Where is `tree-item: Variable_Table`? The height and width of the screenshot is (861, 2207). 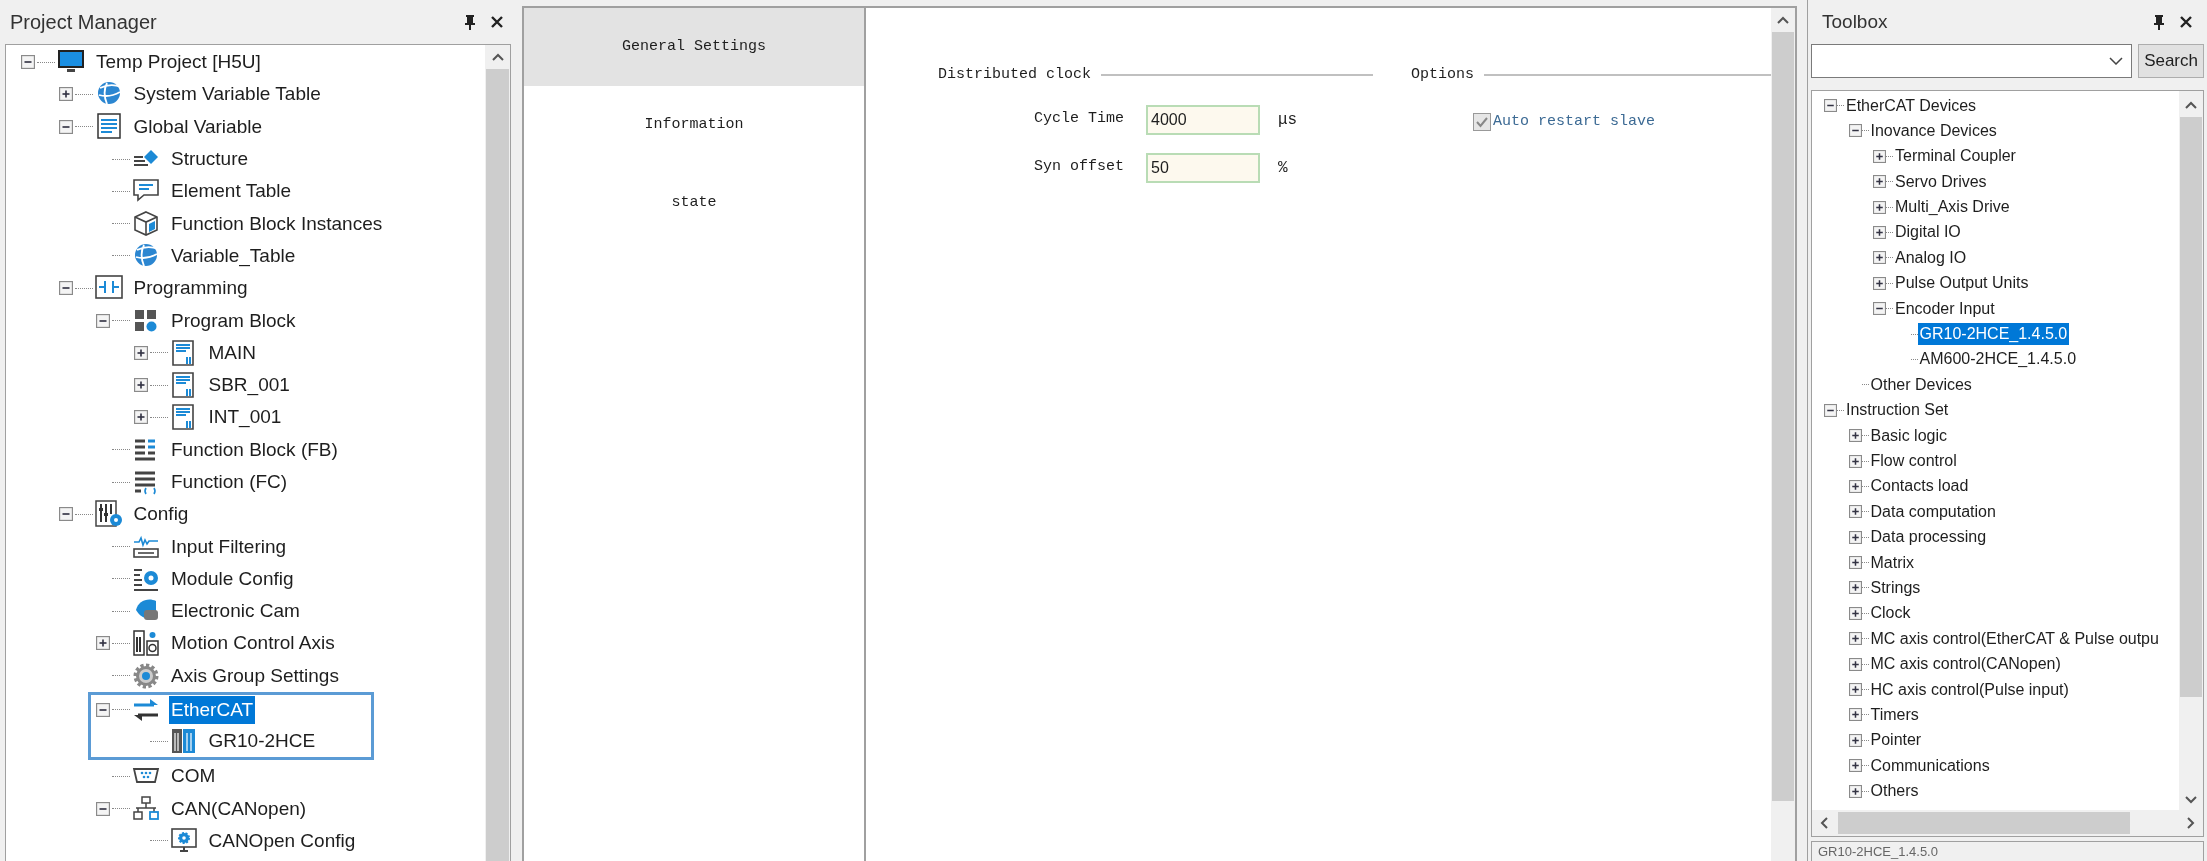
tree-item: Variable_Table is located at coordinates (233, 255).